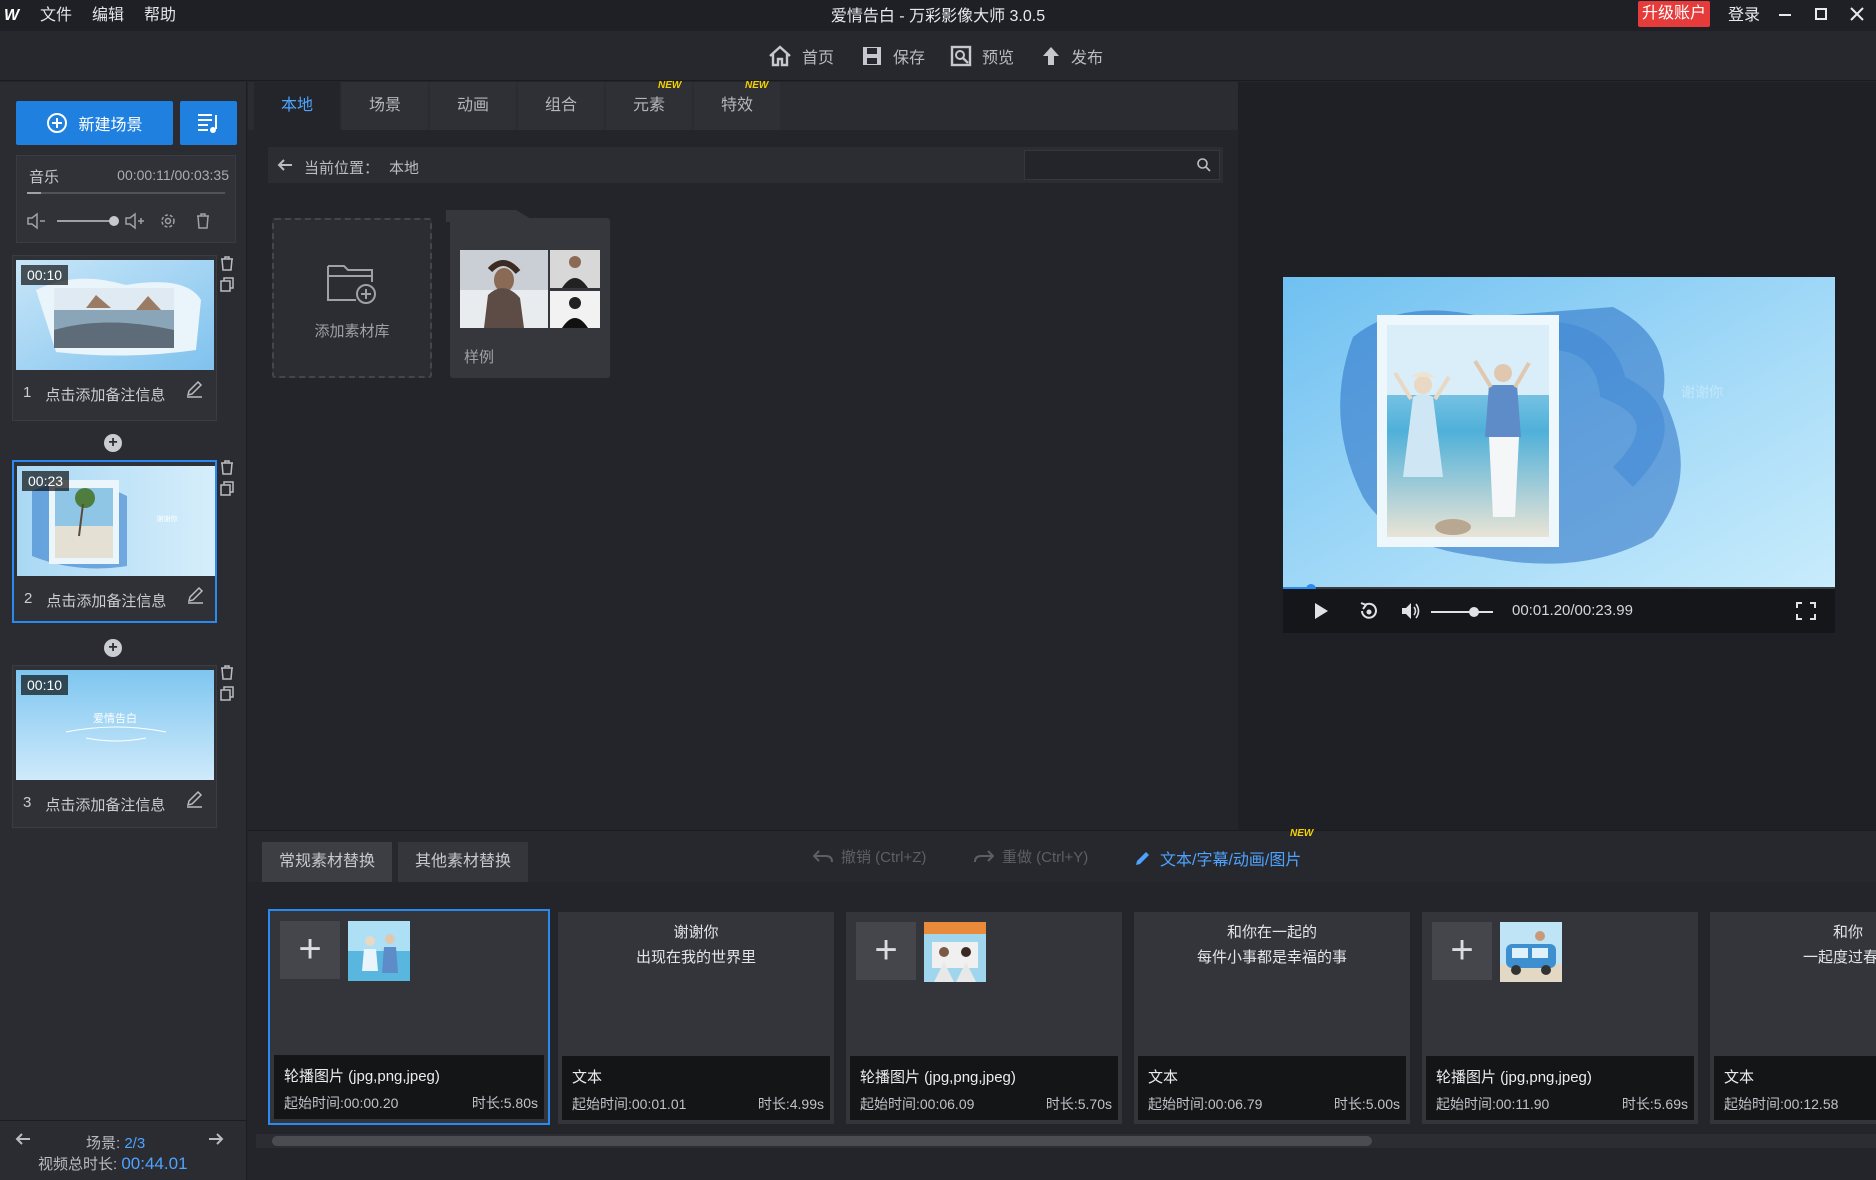 This screenshot has height=1180, width=1876. Describe the element at coordinates (528, 294) in the screenshot. I see `sample-folder: 样例` at that location.